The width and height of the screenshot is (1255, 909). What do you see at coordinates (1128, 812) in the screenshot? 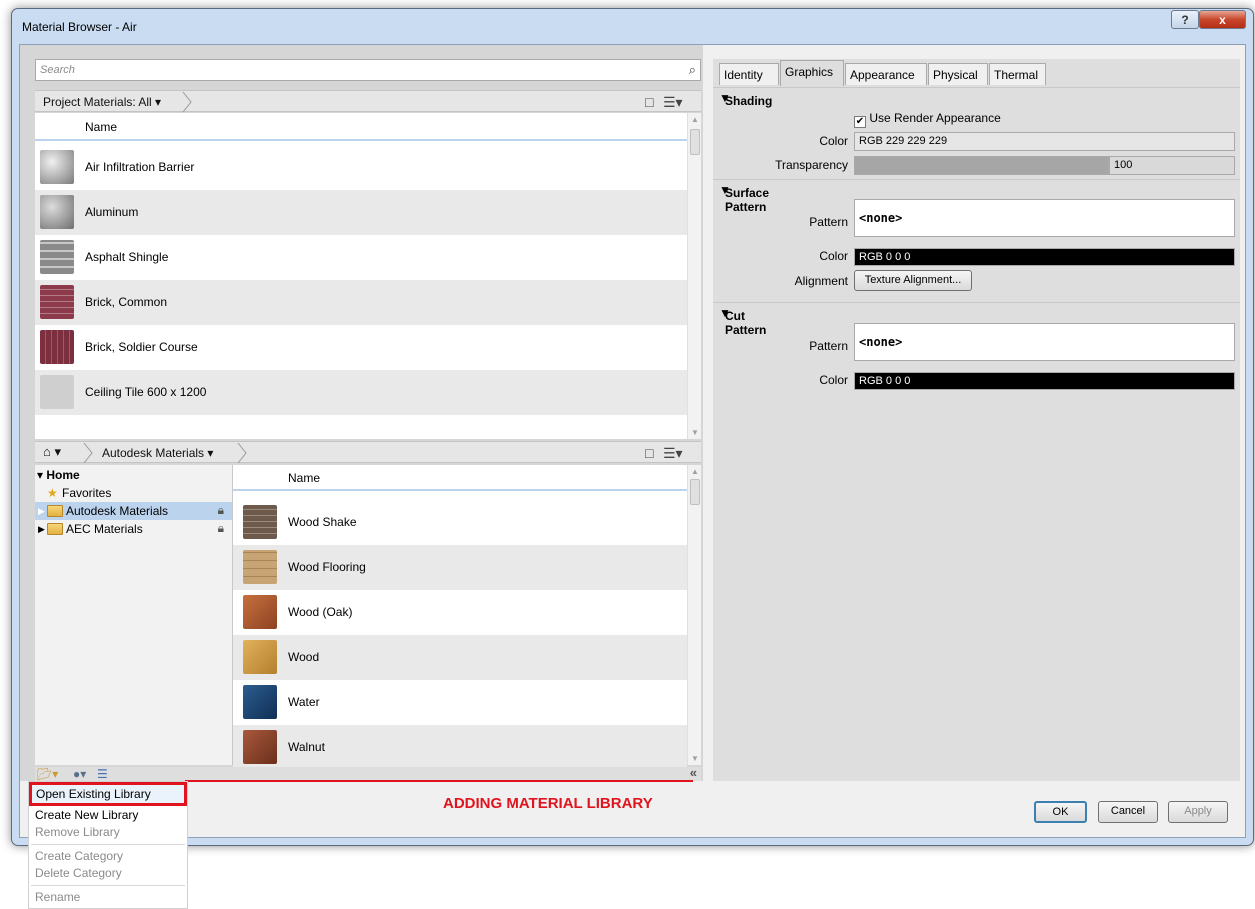
I see `cancel-button: Cancel` at bounding box center [1128, 812].